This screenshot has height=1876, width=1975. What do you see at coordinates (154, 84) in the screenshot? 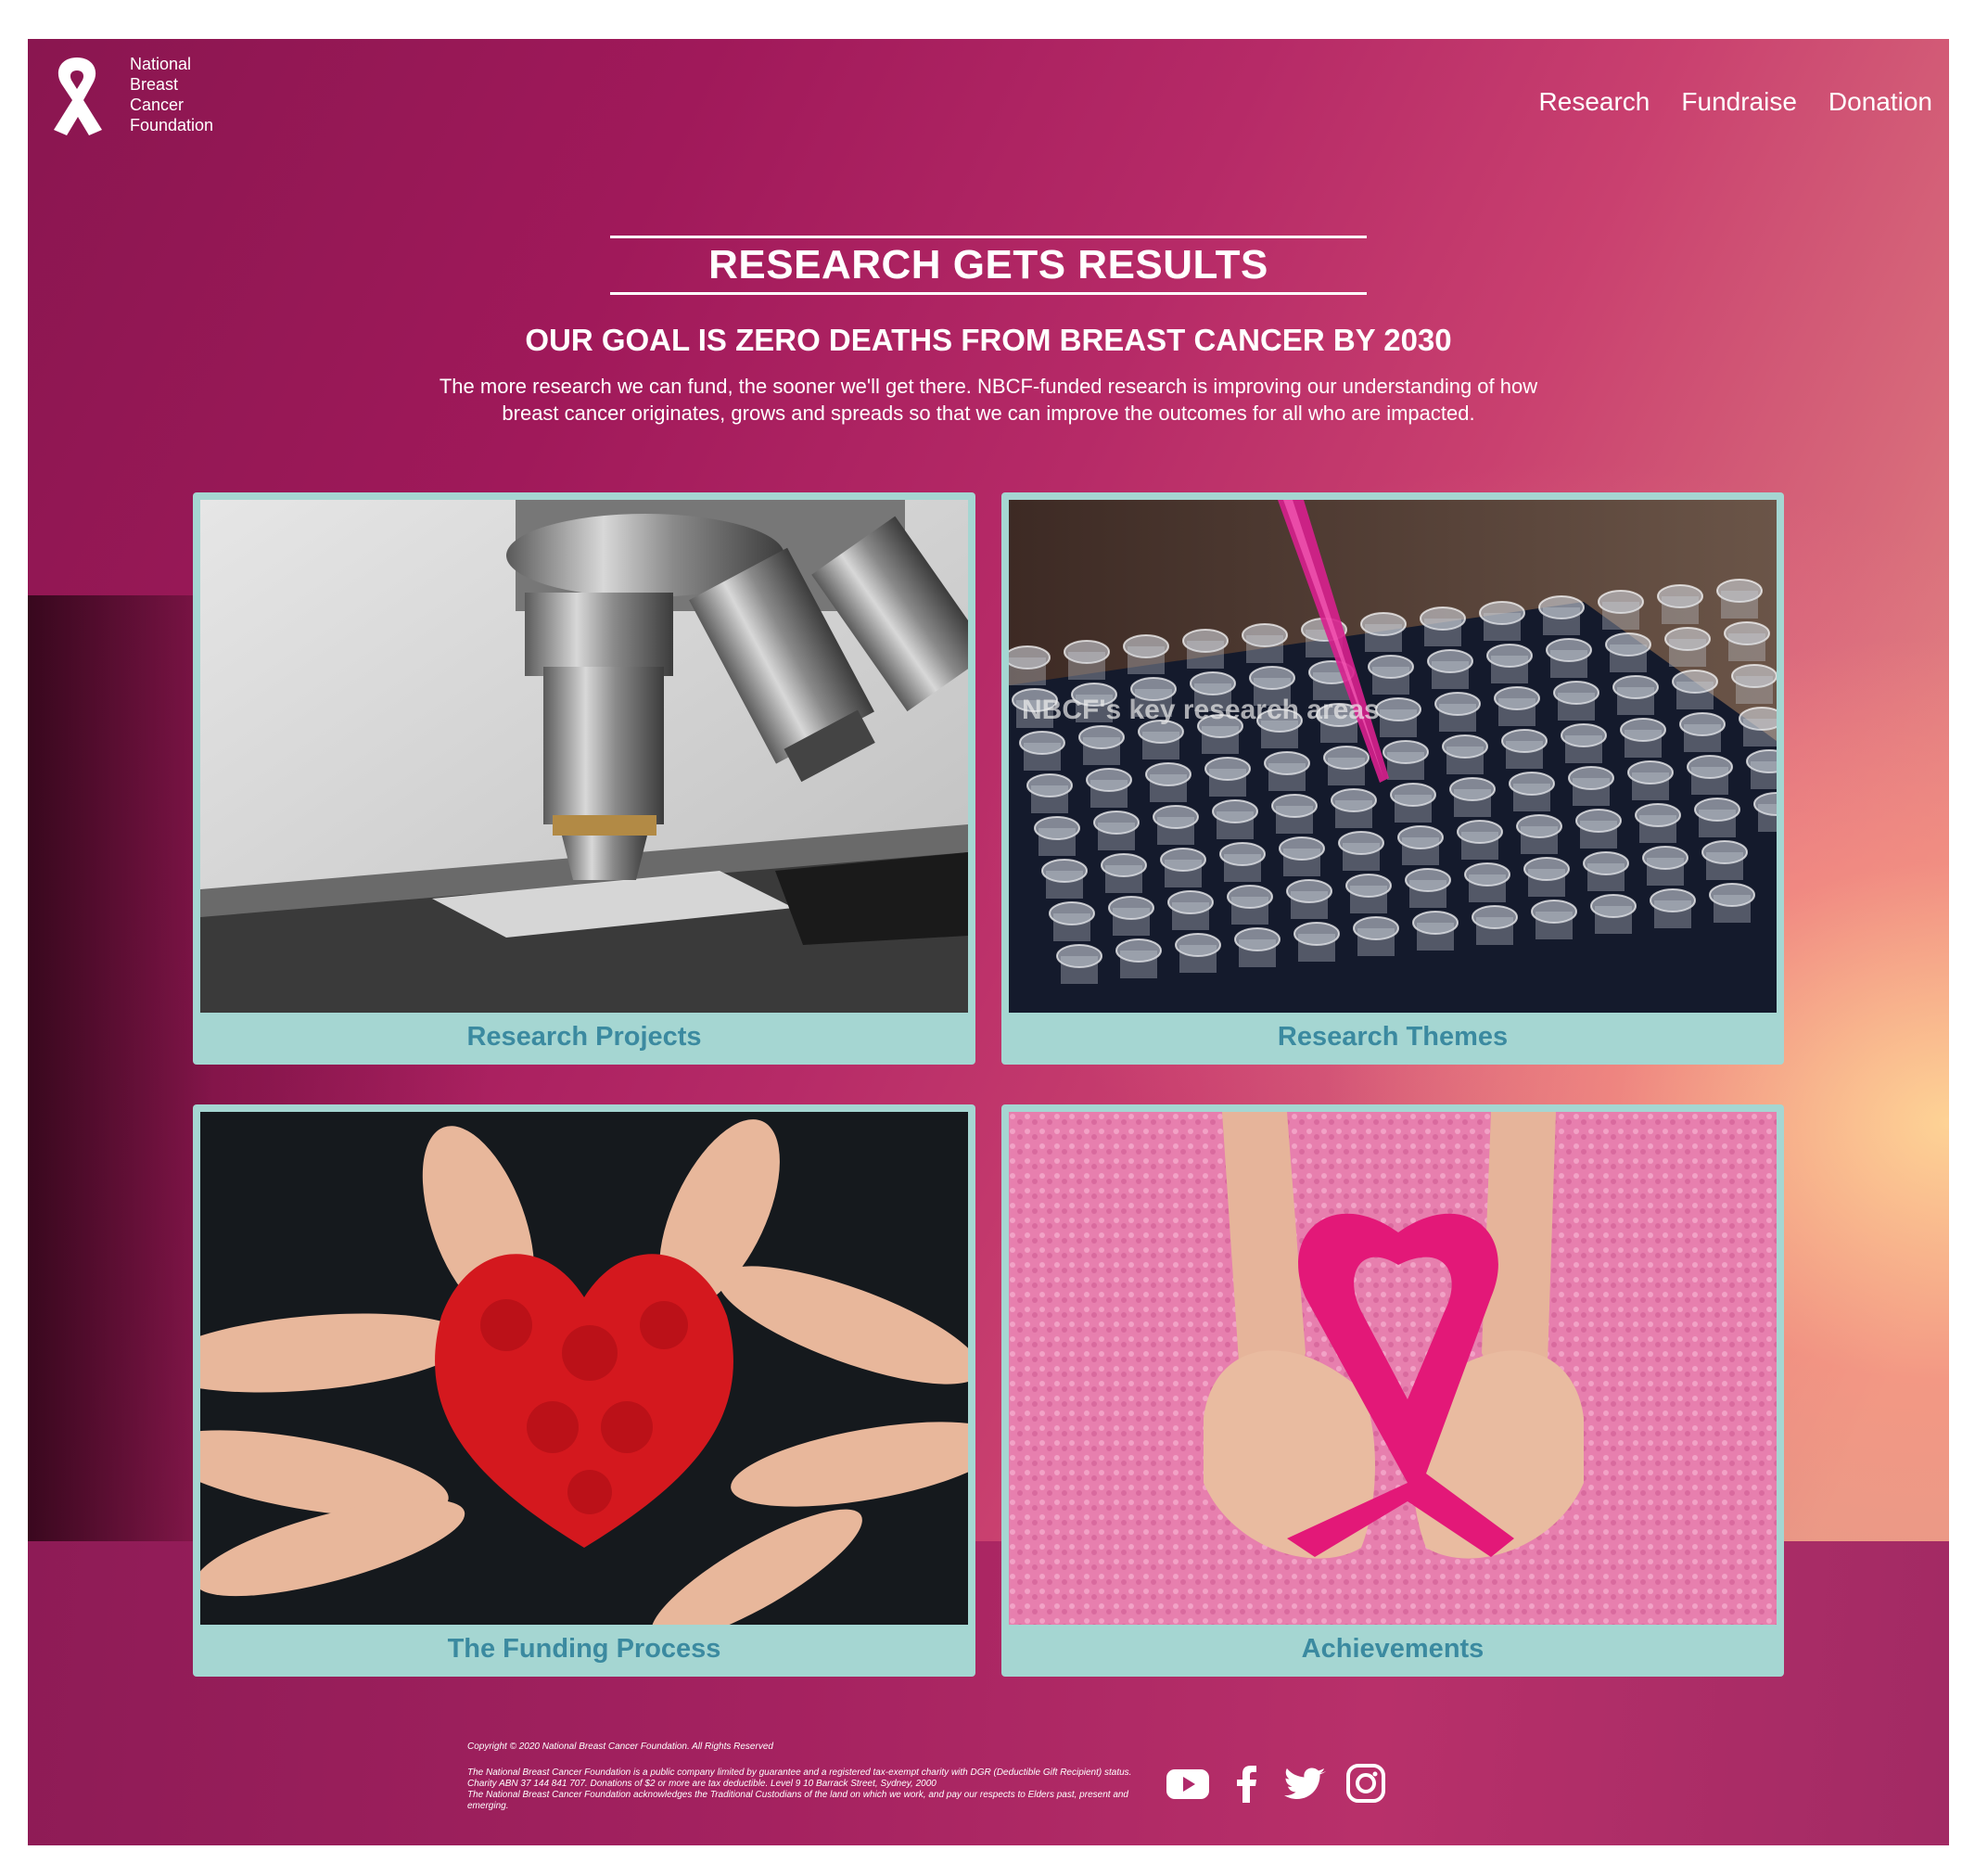
I see `logo-line: Breast` at bounding box center [154, 84].